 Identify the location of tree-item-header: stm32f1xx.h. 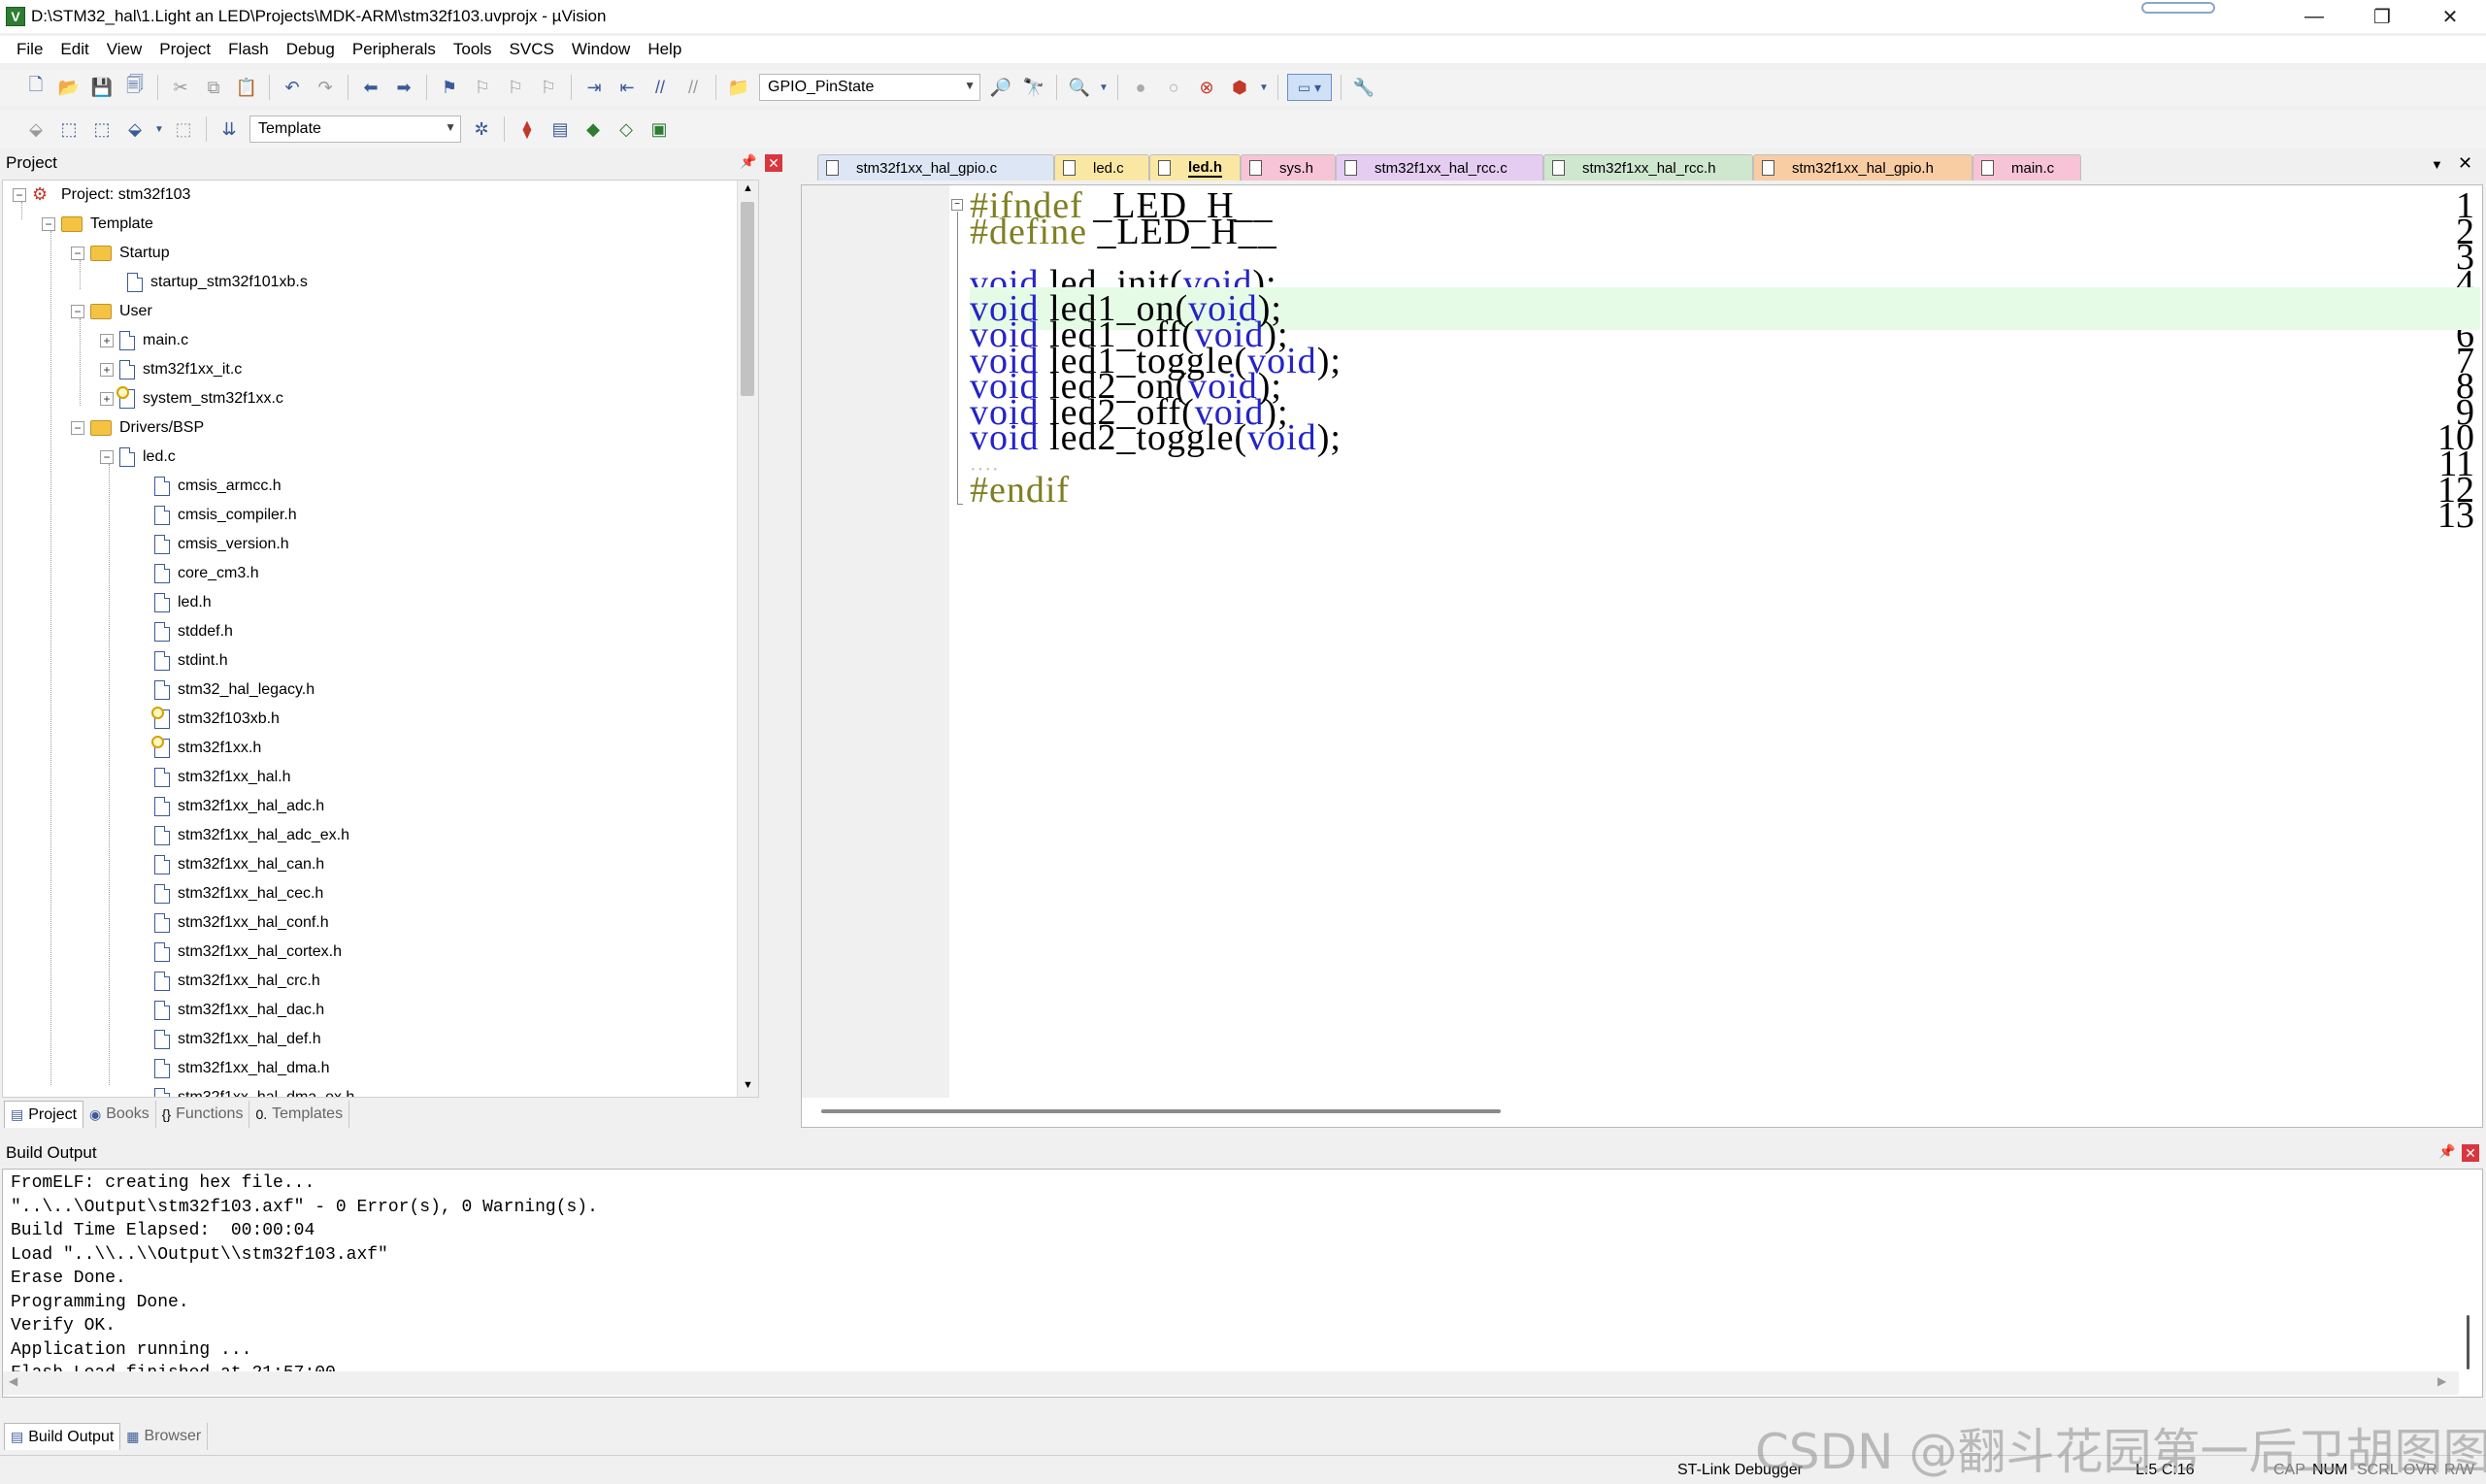
(206, 748).